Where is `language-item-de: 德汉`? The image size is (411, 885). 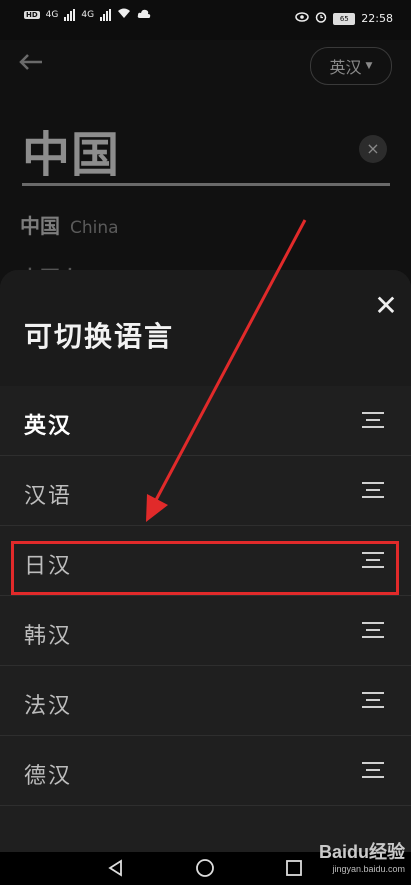 language-item-de: 德汉 is located at coordinates (205, 771).